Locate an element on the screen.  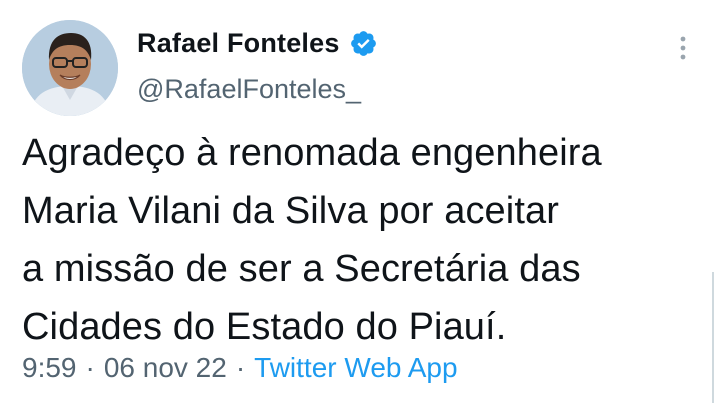
avatar-photo is located at coordinates (70, 68).